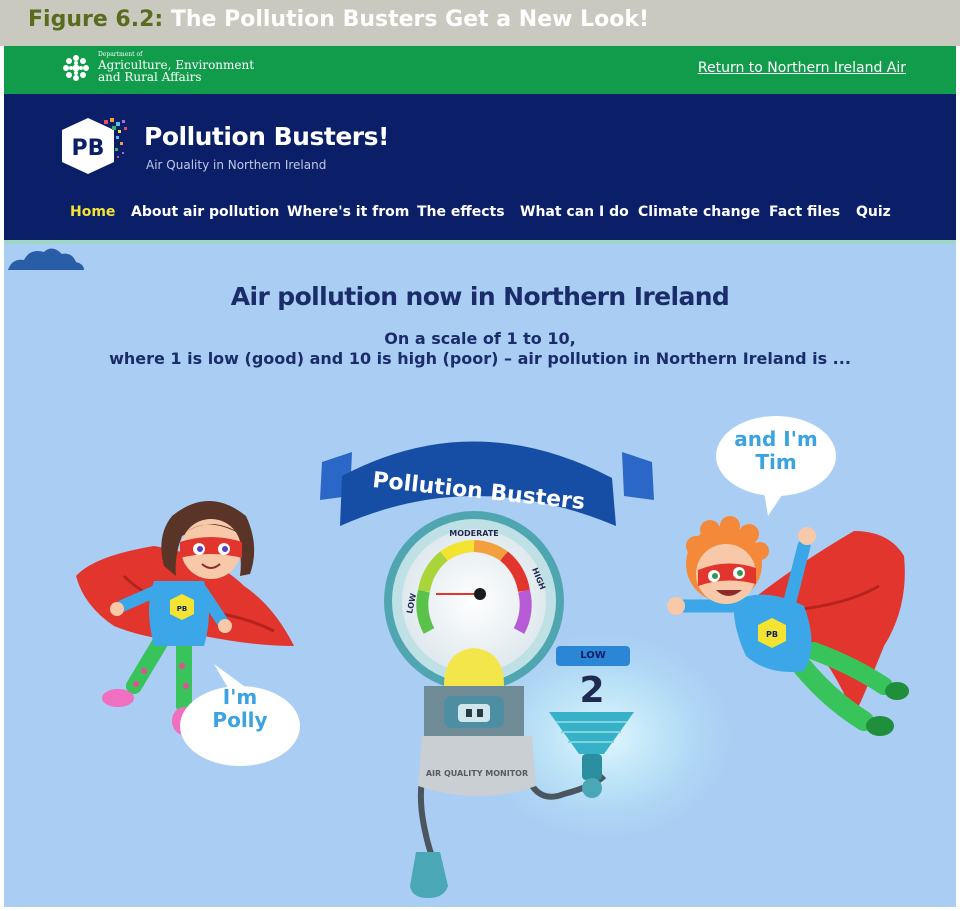 The width and height of the screenshot is (960, 911). What do you see at coordinates (776, 462) in the screenshot?
I see `tim-speech-line-2: Tim` at bounding box center [776, 462].